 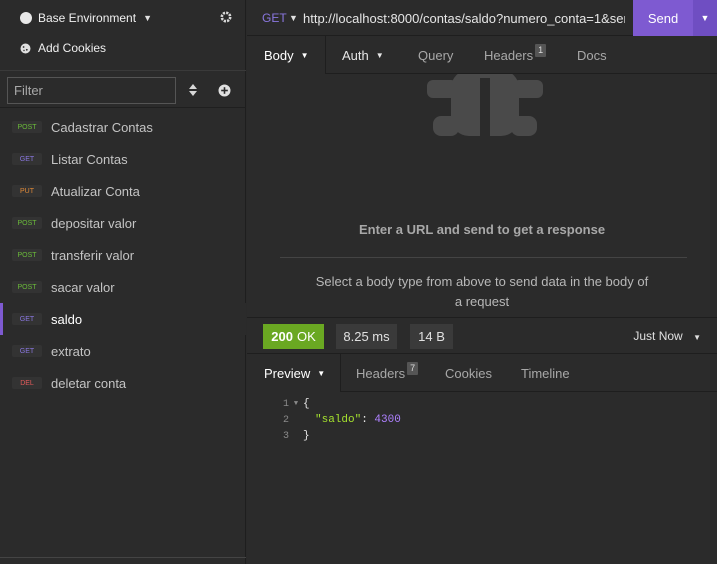 What do you see at coordinates (658, 336) in the screenshot?
I see `history-label: Just Now` at bounding box center [658, 336].